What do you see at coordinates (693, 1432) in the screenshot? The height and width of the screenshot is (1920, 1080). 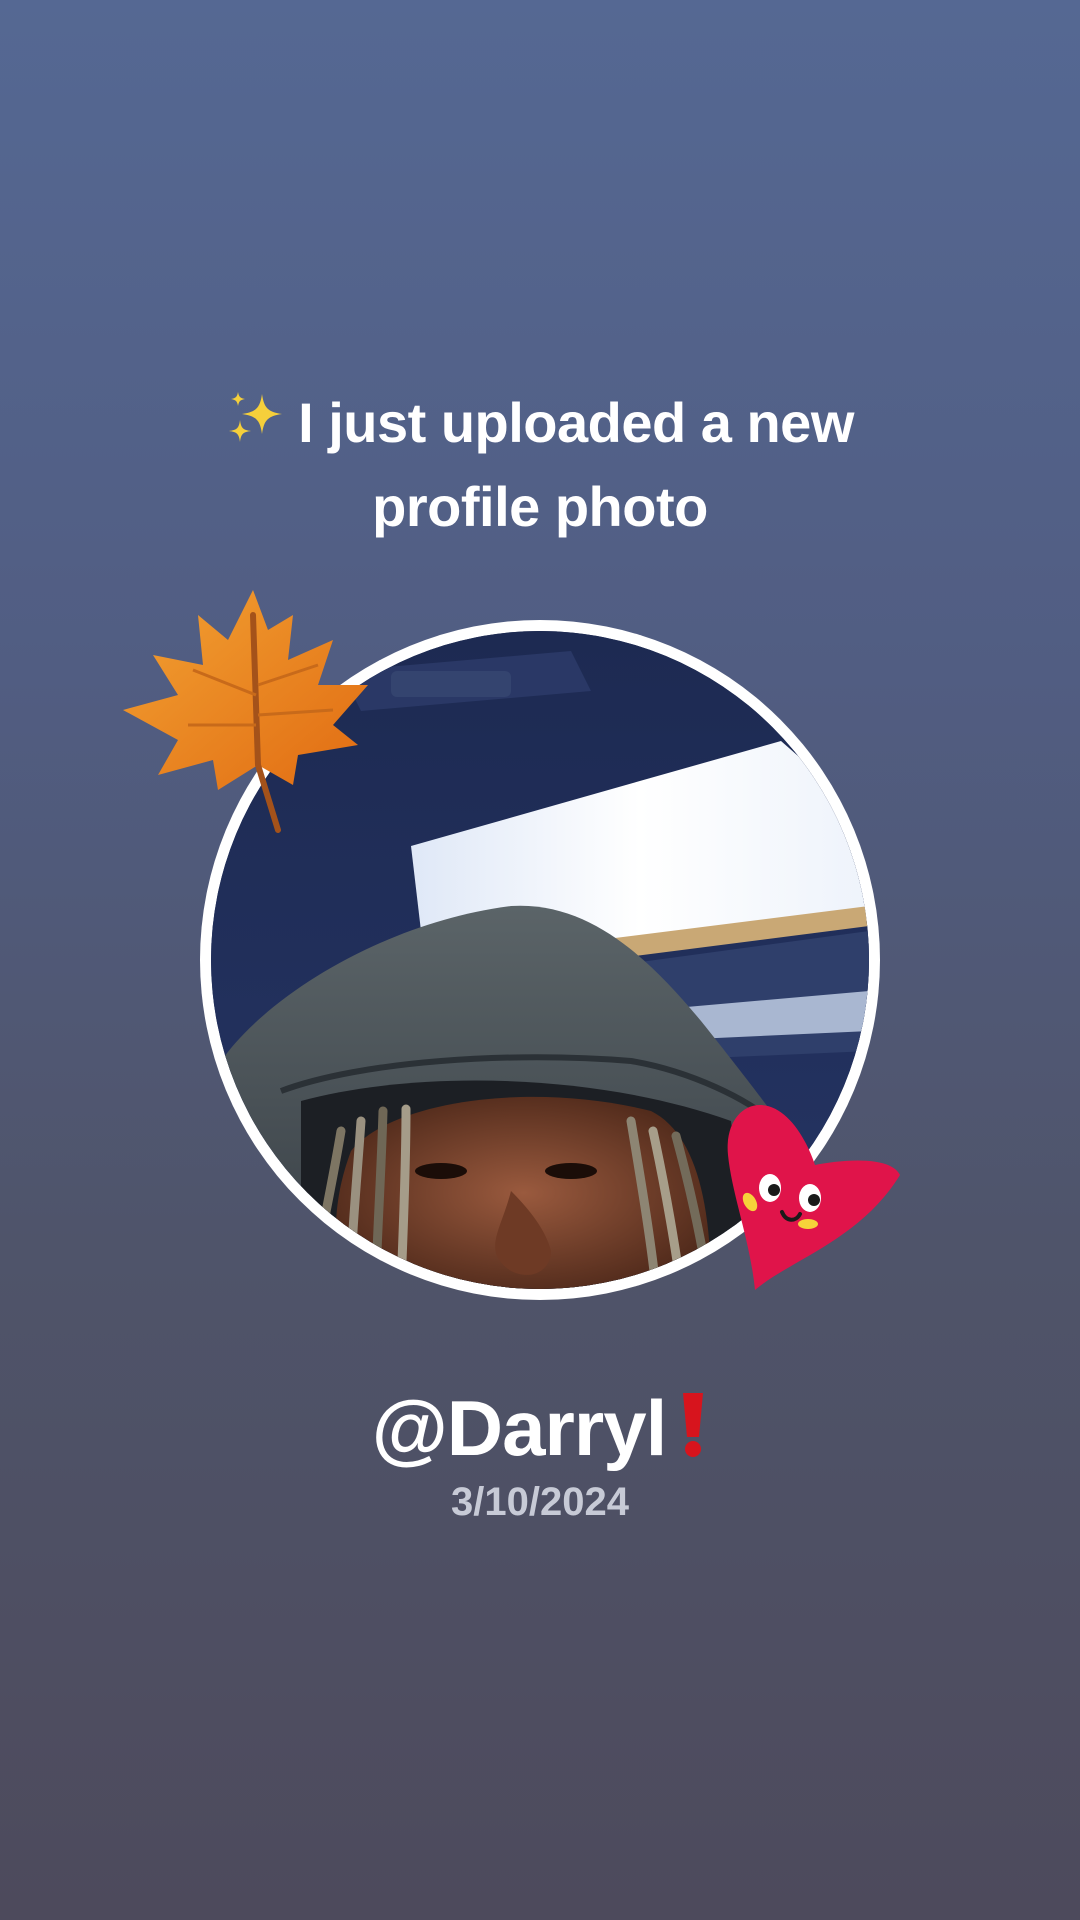 I see `exclamation-icon` at bounding box center [693, 1432].